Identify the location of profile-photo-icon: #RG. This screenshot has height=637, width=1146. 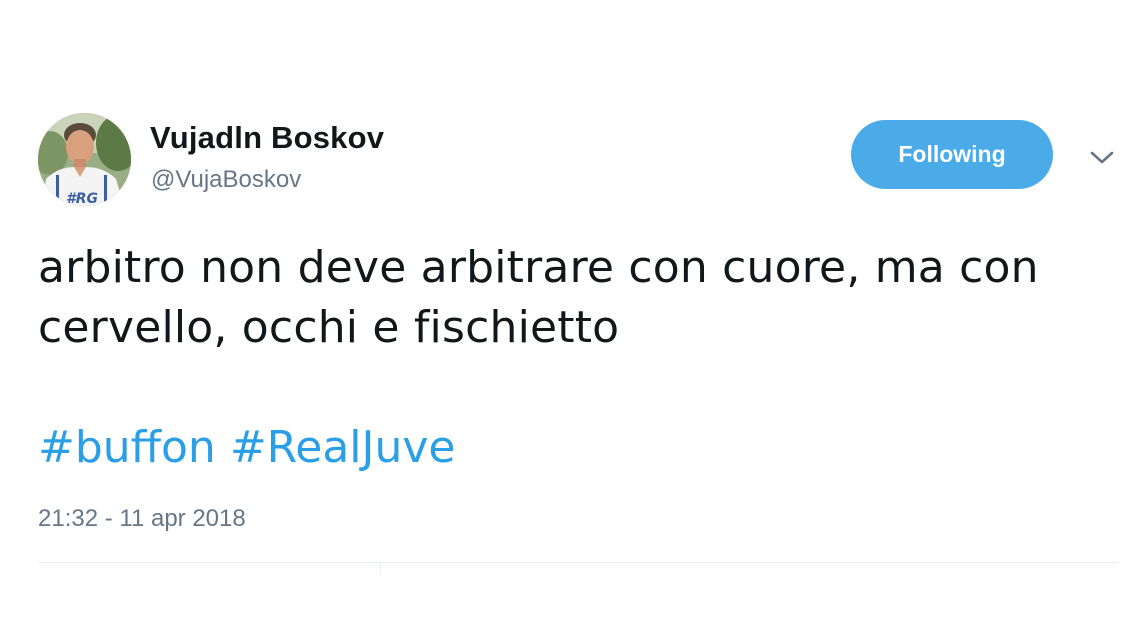
(84, 159).